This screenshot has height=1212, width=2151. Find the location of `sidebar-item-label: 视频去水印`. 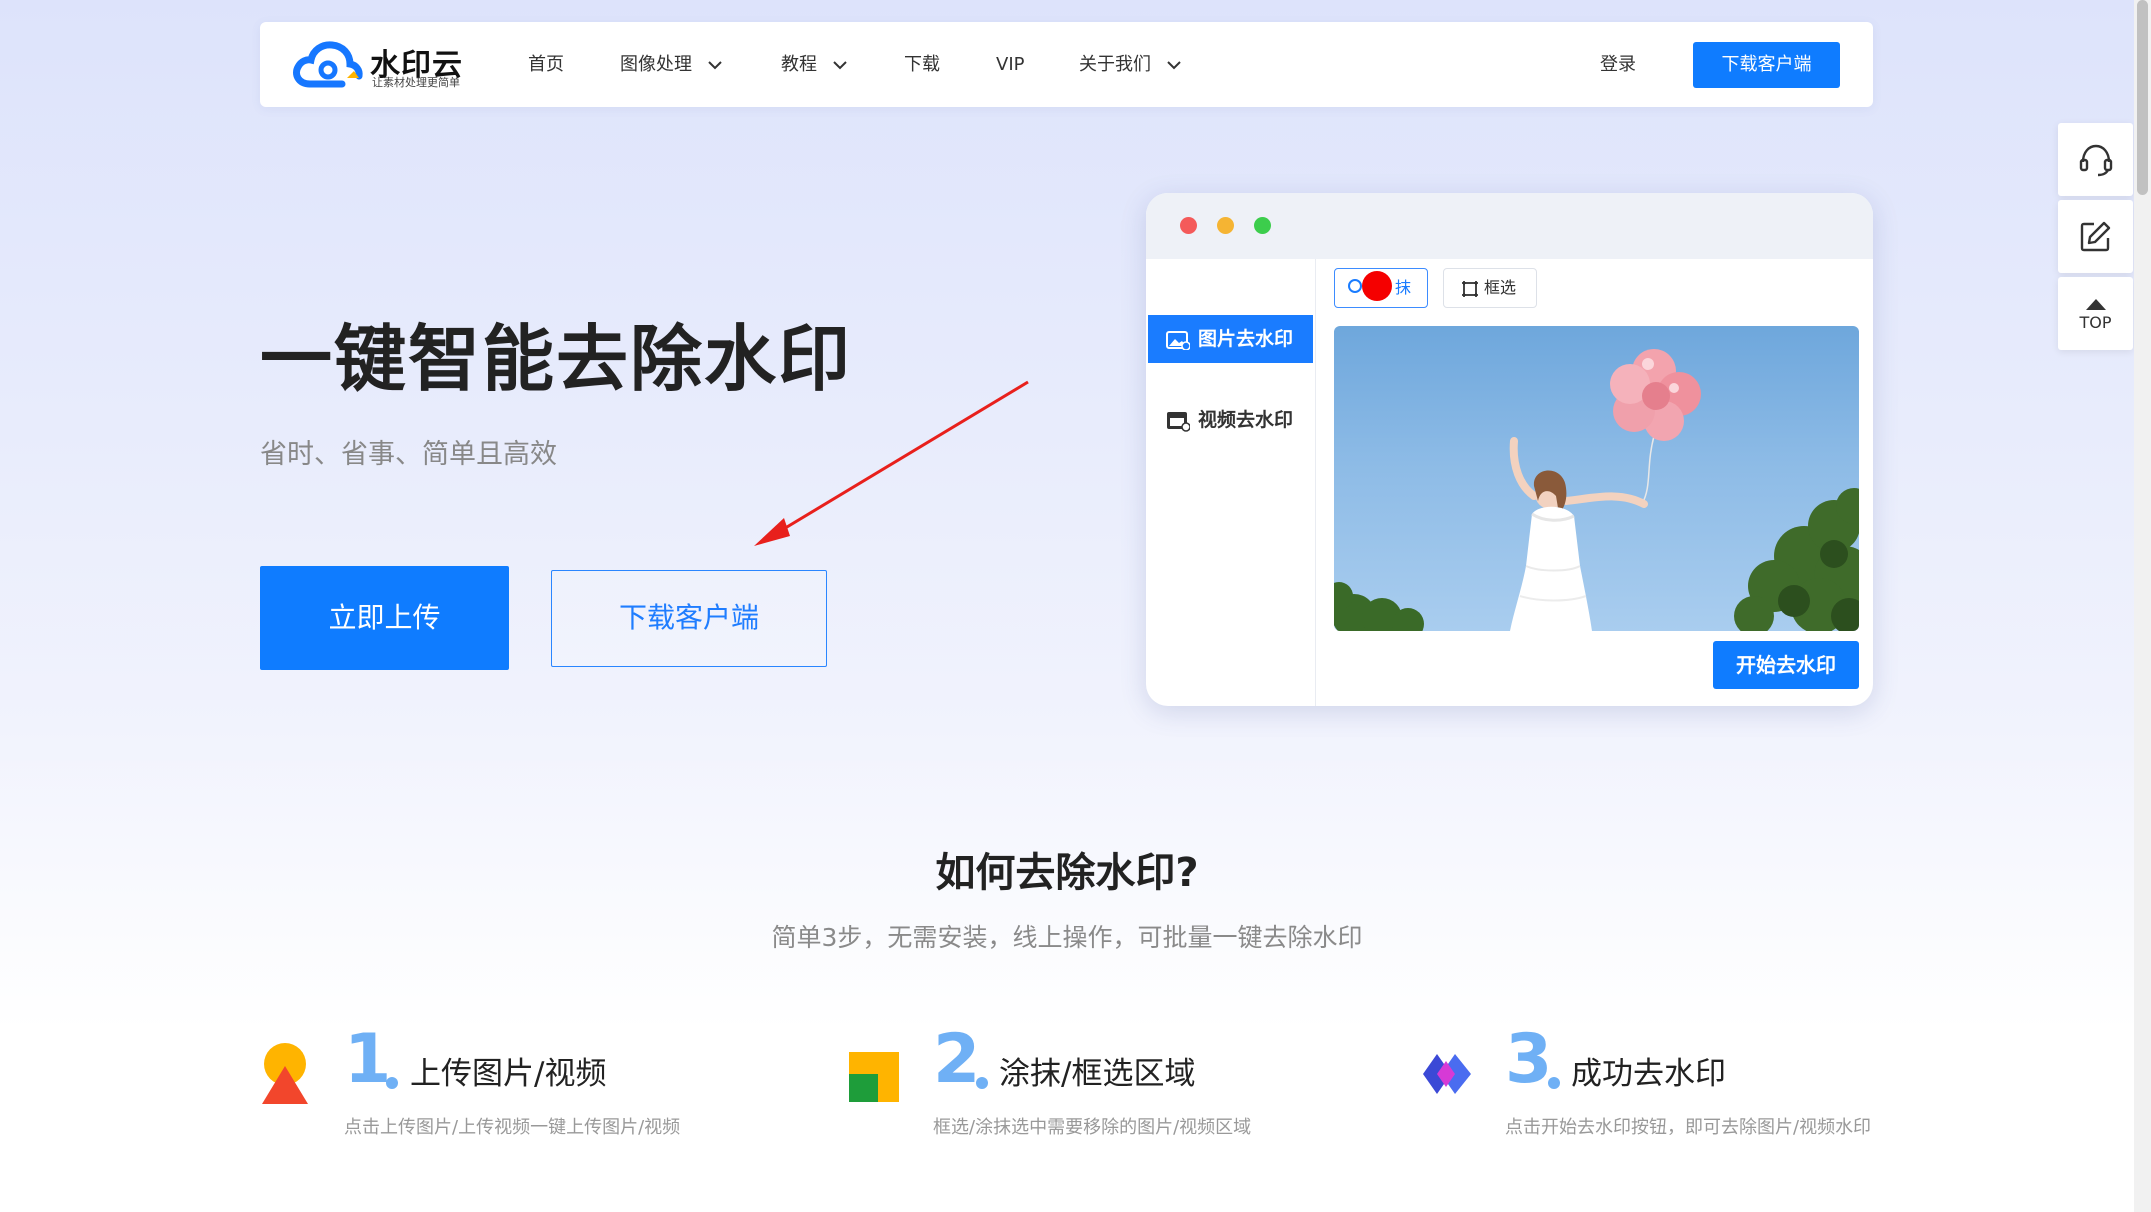

sidebar-item-label: 视频去水印 is located at coordinates (1246, 420).